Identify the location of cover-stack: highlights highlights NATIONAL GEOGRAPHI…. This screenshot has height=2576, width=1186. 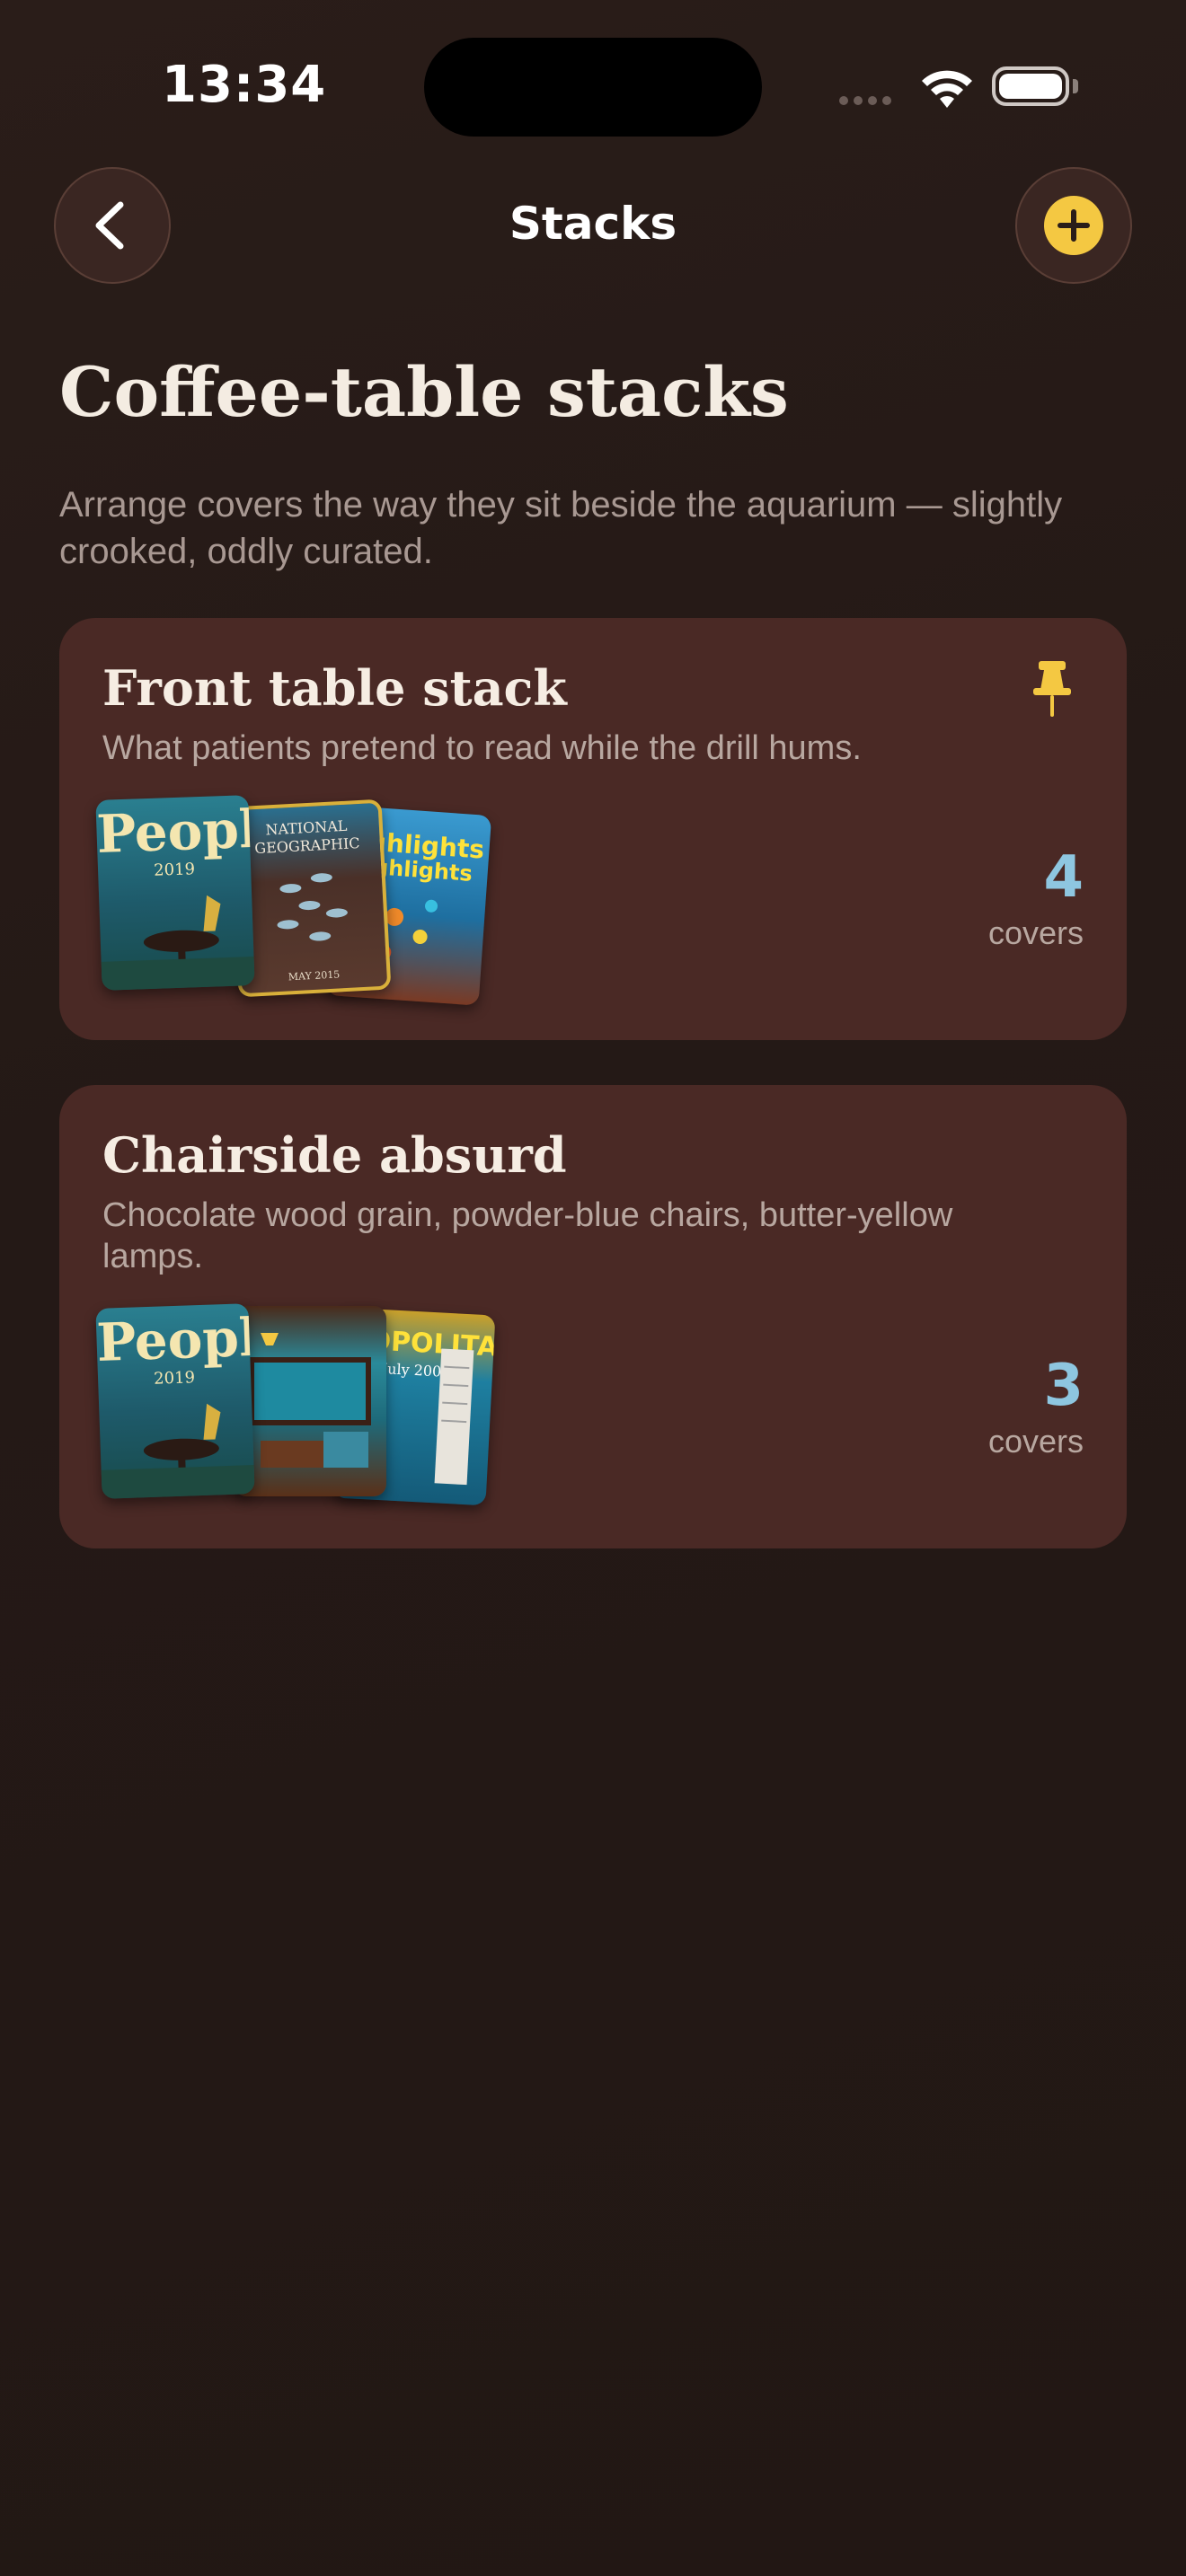
(293, 900).